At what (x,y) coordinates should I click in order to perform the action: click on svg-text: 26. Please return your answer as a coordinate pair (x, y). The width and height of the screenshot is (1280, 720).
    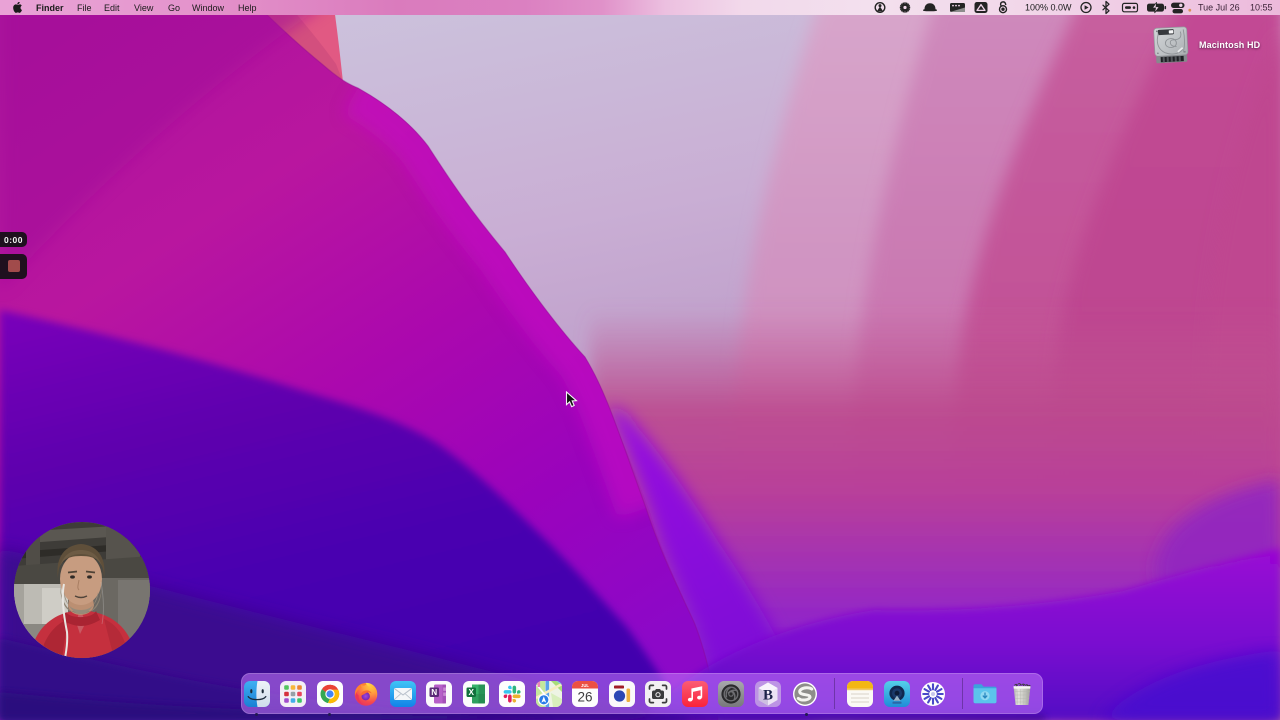
    Looking at the image, I should click on (584, 697).